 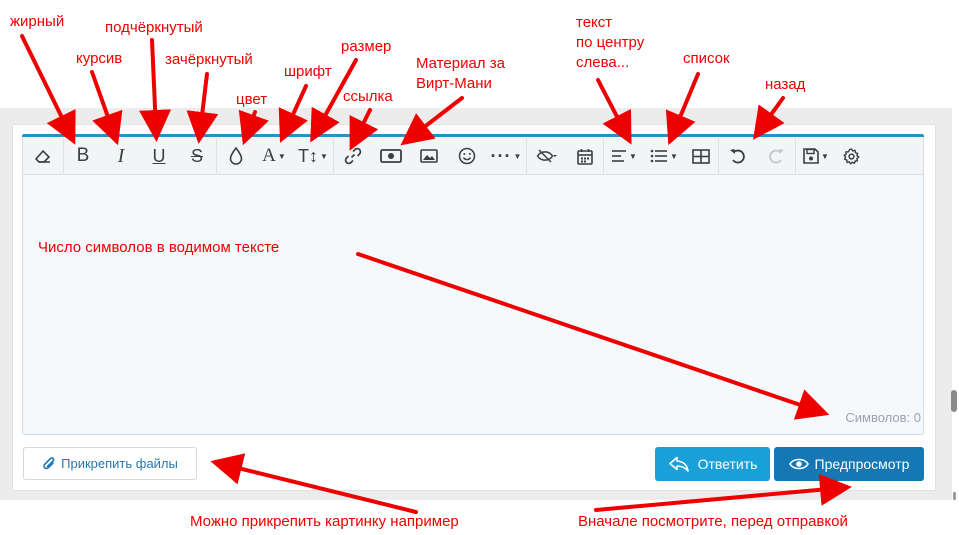 I want to click on image-icon, so click(x=429, y=156).